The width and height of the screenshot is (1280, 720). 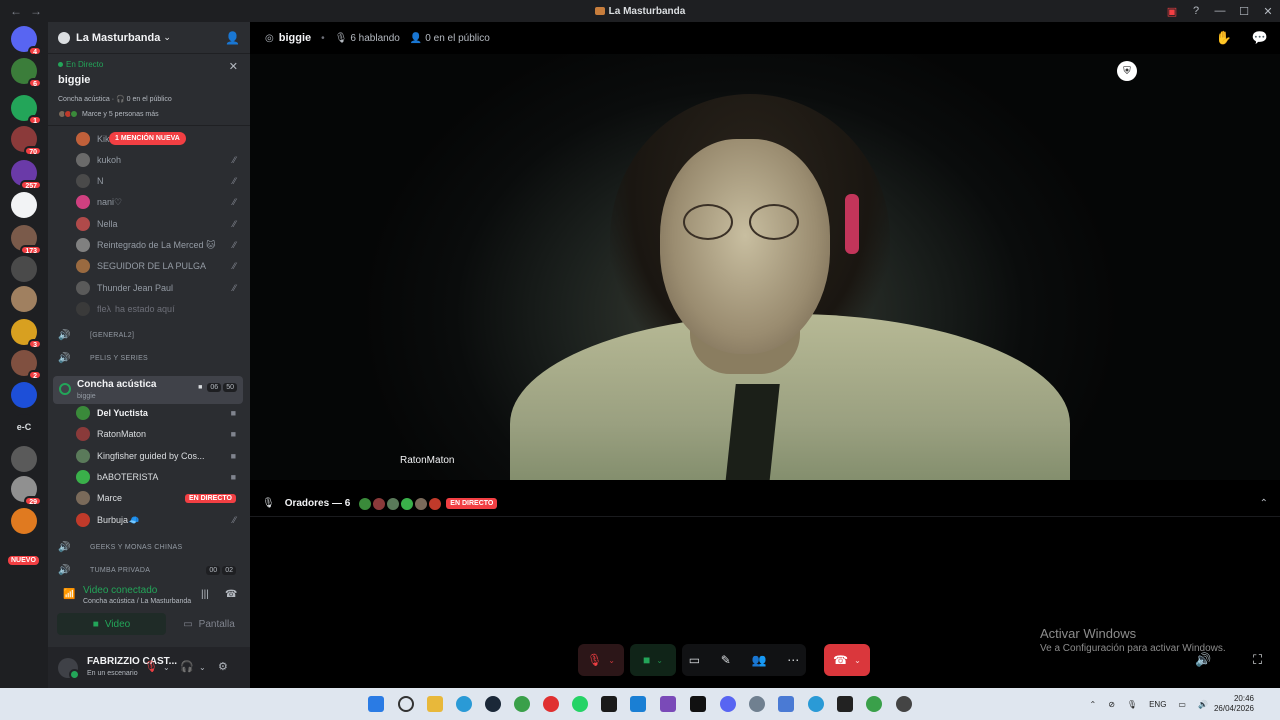 I want to click on voice-member: Reintegrado de La Merced 🐱 ⁄⁄, so click(x=159, y=245).